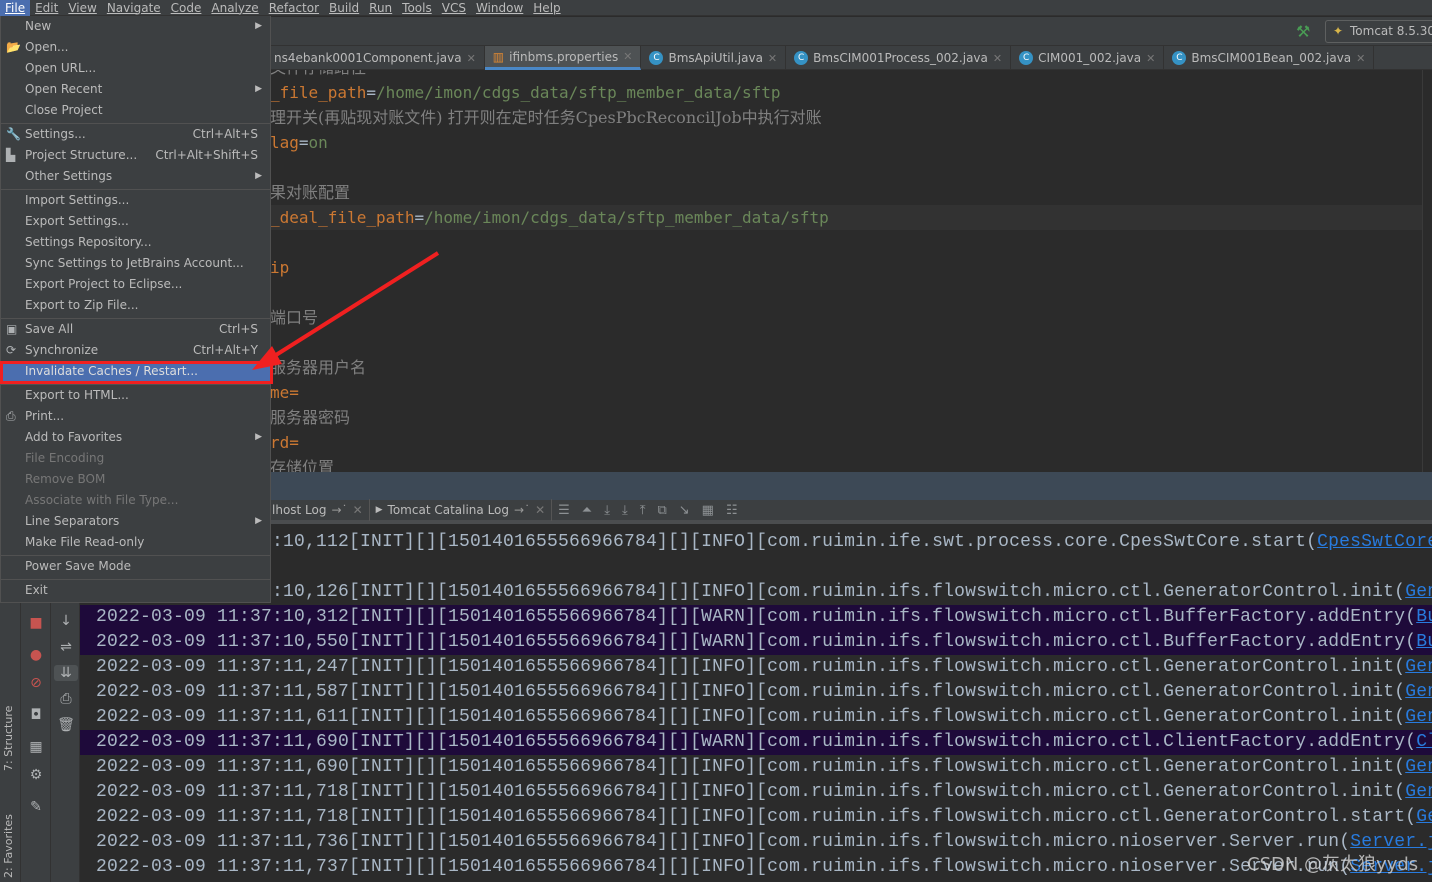 The image size is (1432, 882). Describe the element at coordinates (66, 647) in the screenshot. I see `soft-wrap-icon: ⇌` at that location.